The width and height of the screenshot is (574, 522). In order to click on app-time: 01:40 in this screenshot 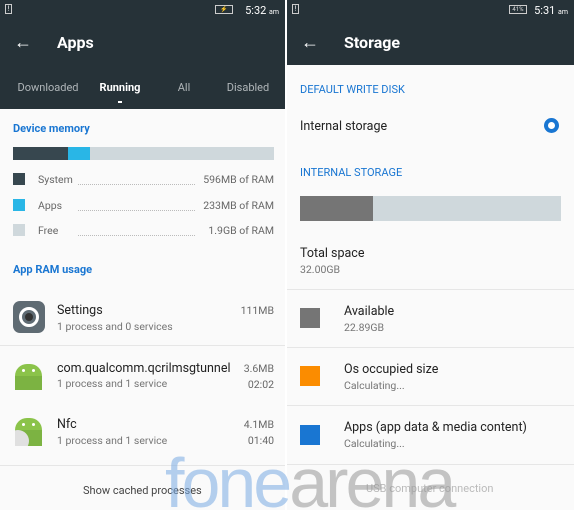, I will do `click(260, 440)`.